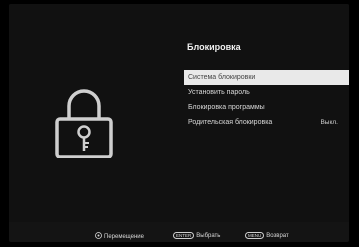 This screenshot has width=359, height=247. Describe the element at coordinates (266, 77) in the screenshot. I see `menu-item-lock-system: Система блокировки` at that location.